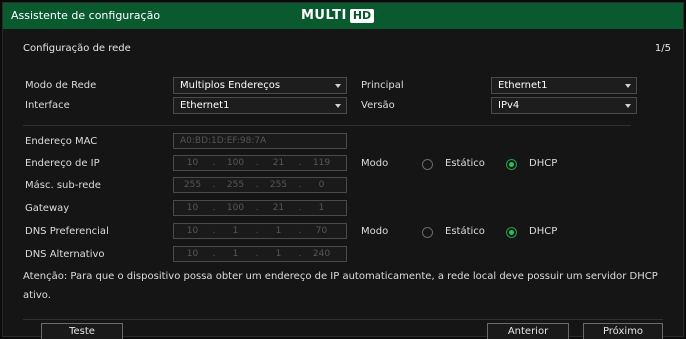  What do you see at coordinates (362, 15) in the screenshot?
I see `logo-hd-badge: HD` at bounding box center [362, 15].